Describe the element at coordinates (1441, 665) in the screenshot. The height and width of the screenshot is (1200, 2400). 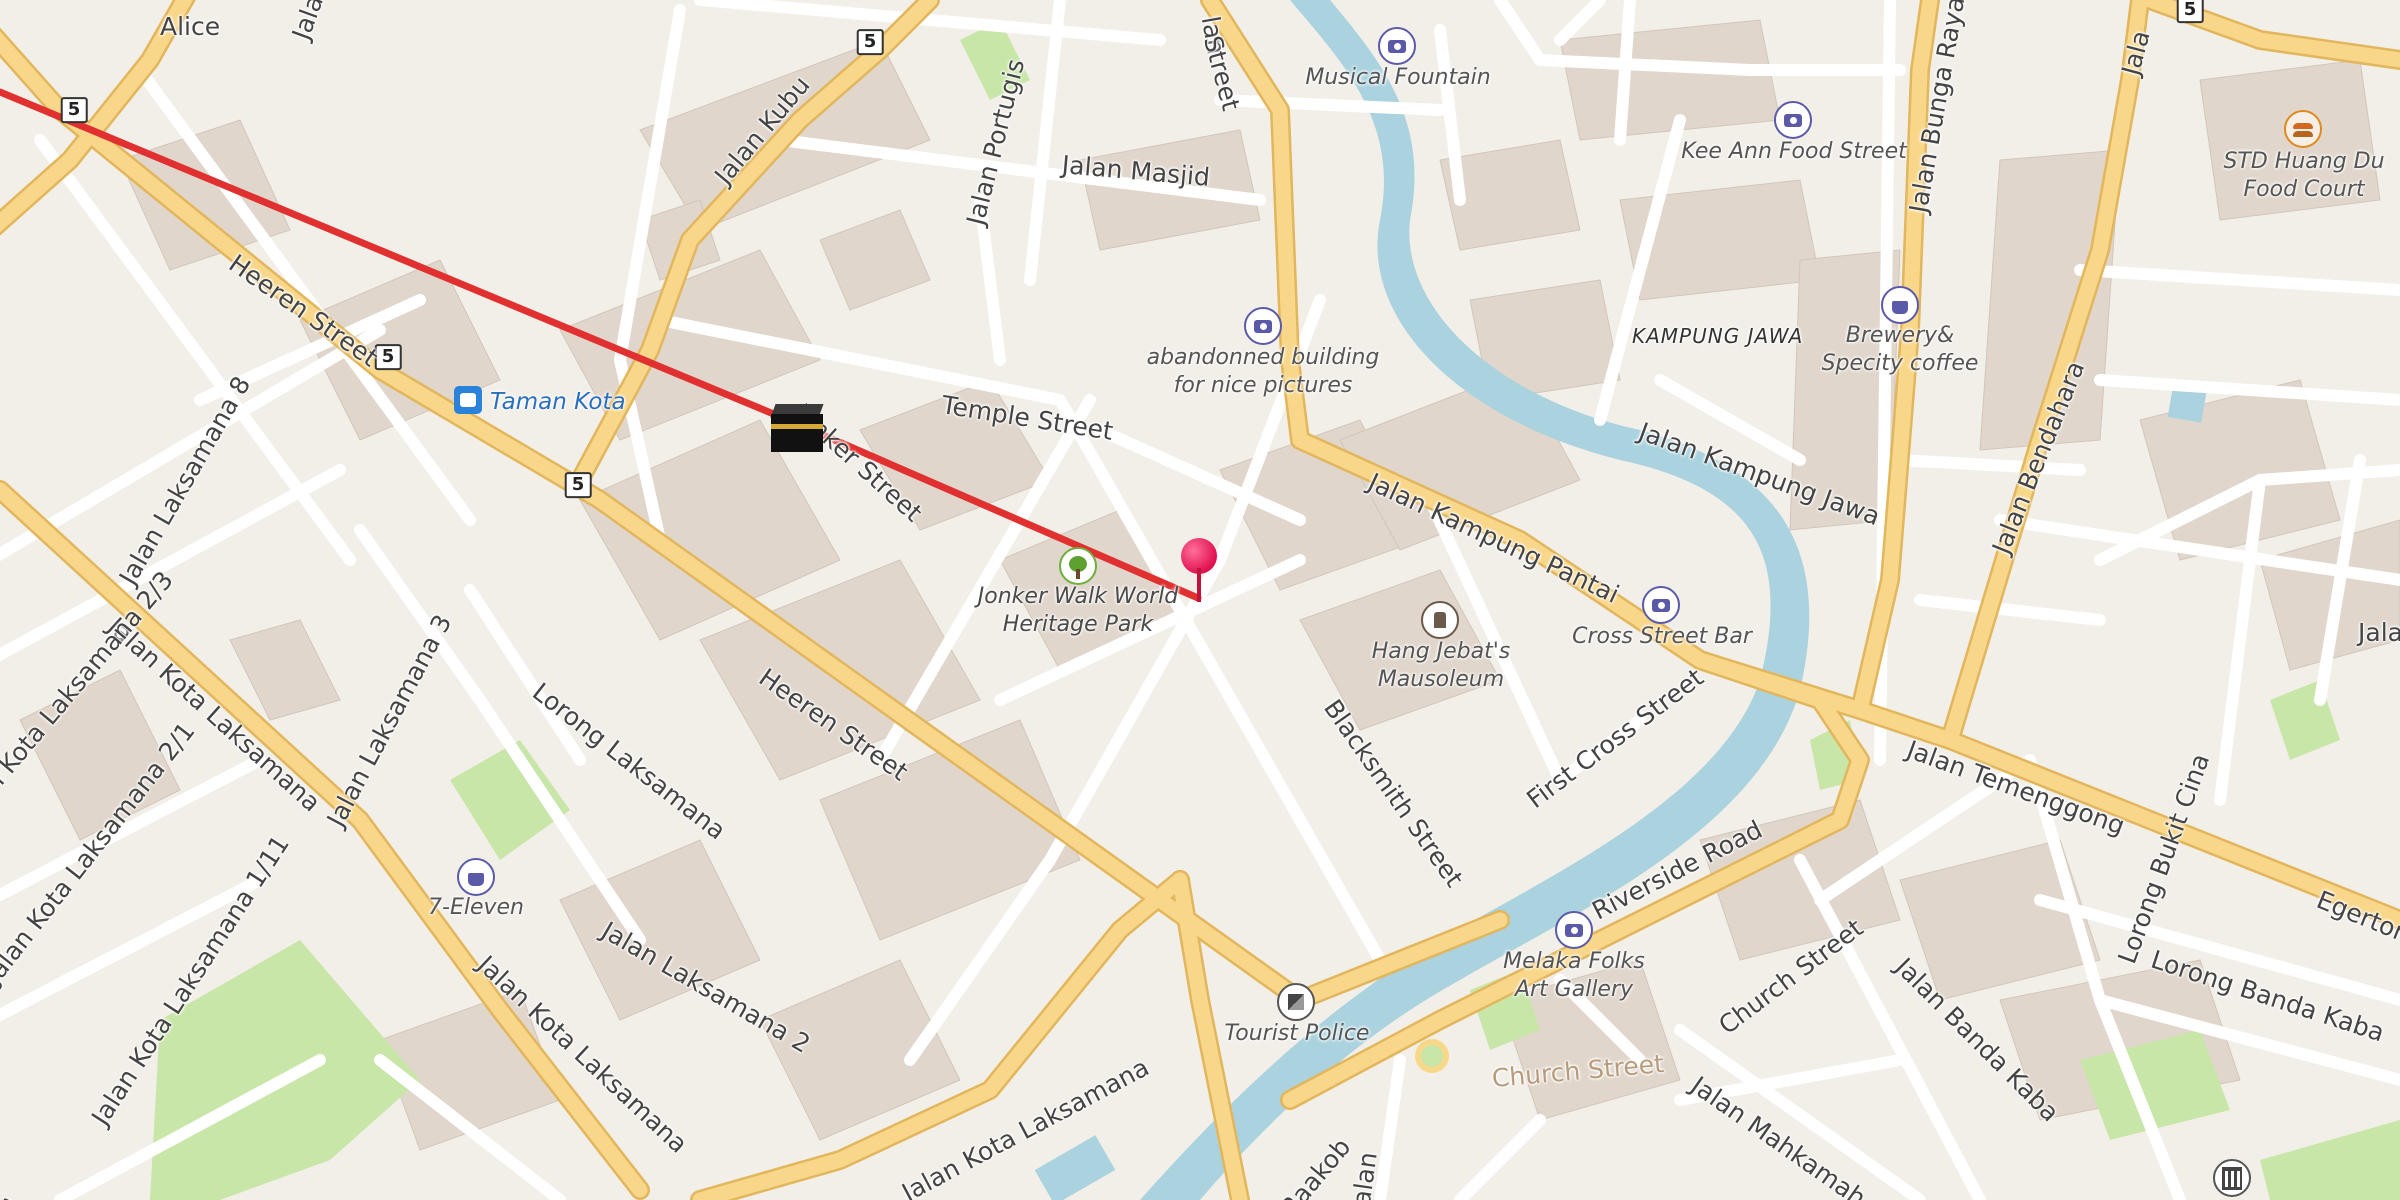
I see `poi-label-hang-jebats-mausoleum: Hang Jebat's Mausoleum` at that location.